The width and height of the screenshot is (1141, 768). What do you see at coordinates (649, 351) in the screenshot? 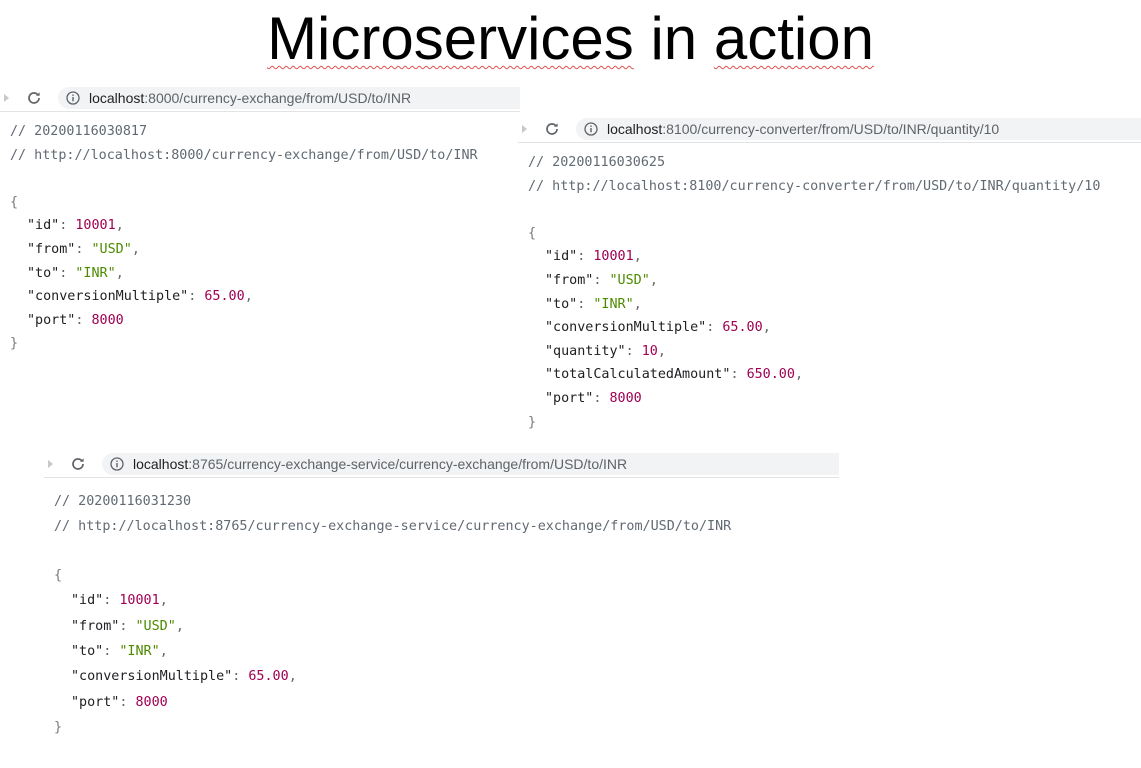
I see `json-value: 10` at bounding box center [649, 351].